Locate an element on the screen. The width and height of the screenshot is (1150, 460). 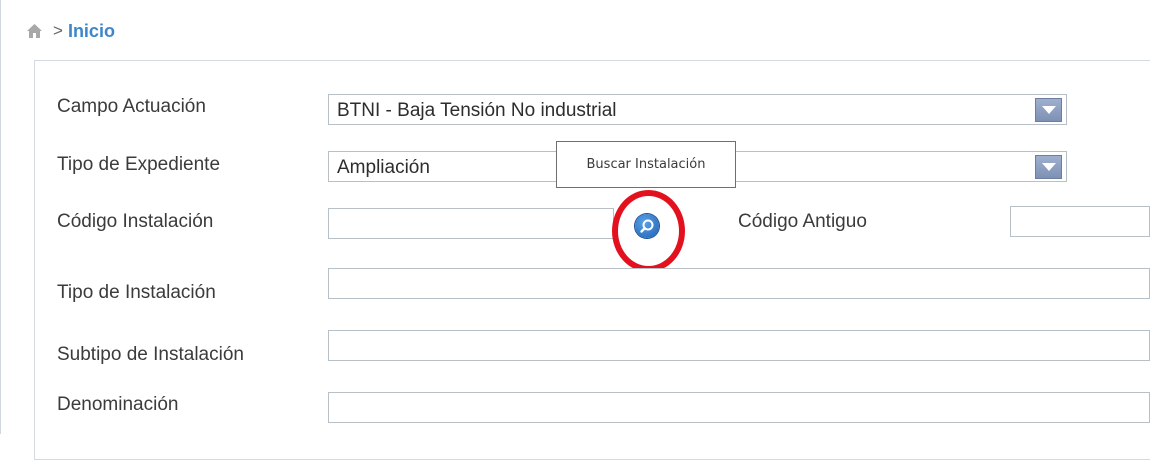
breadcrumb: > Inicio is located at coordinates (70, 31).